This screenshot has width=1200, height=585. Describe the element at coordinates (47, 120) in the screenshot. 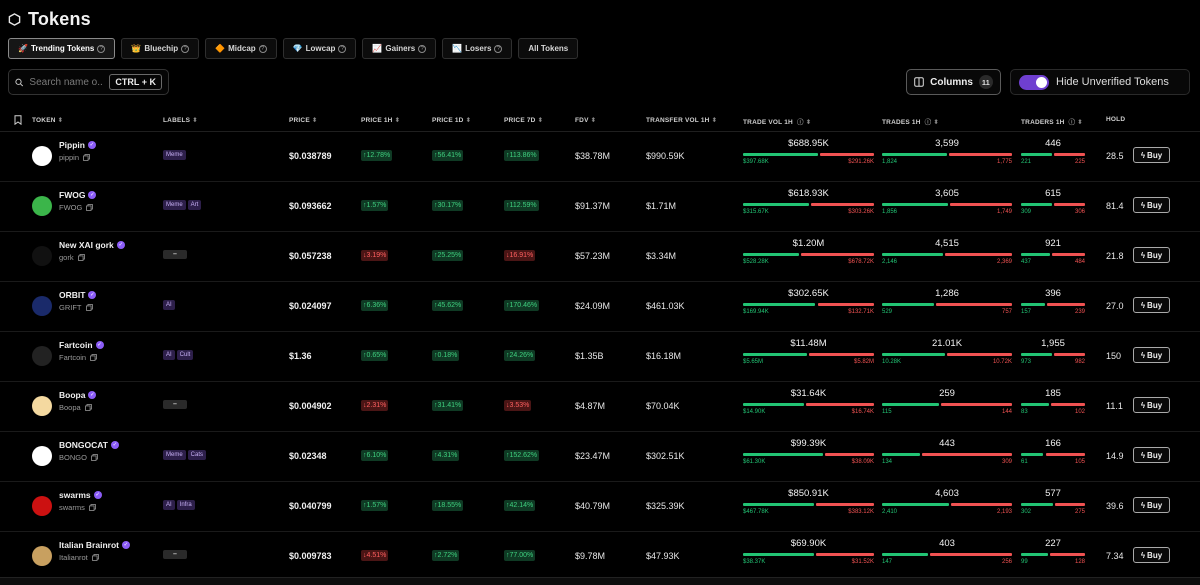

I see `column-header-token: TOKEN ⬍` at that location.